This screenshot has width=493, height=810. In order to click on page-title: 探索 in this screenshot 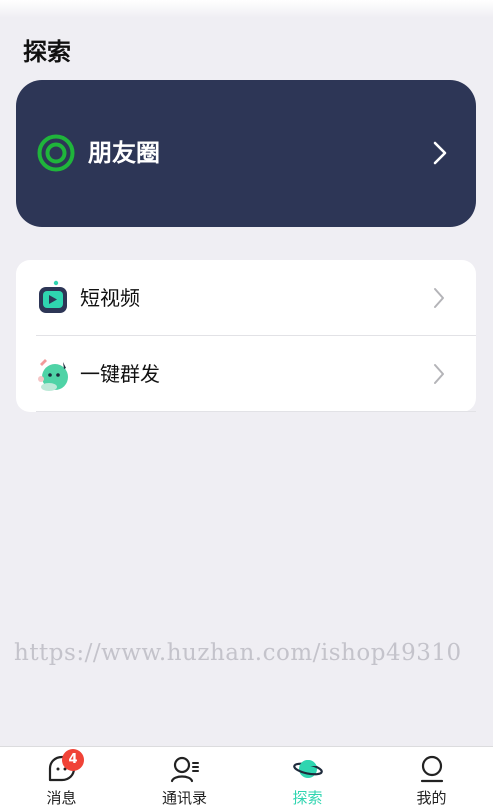, I will do `click(47, 52)`.